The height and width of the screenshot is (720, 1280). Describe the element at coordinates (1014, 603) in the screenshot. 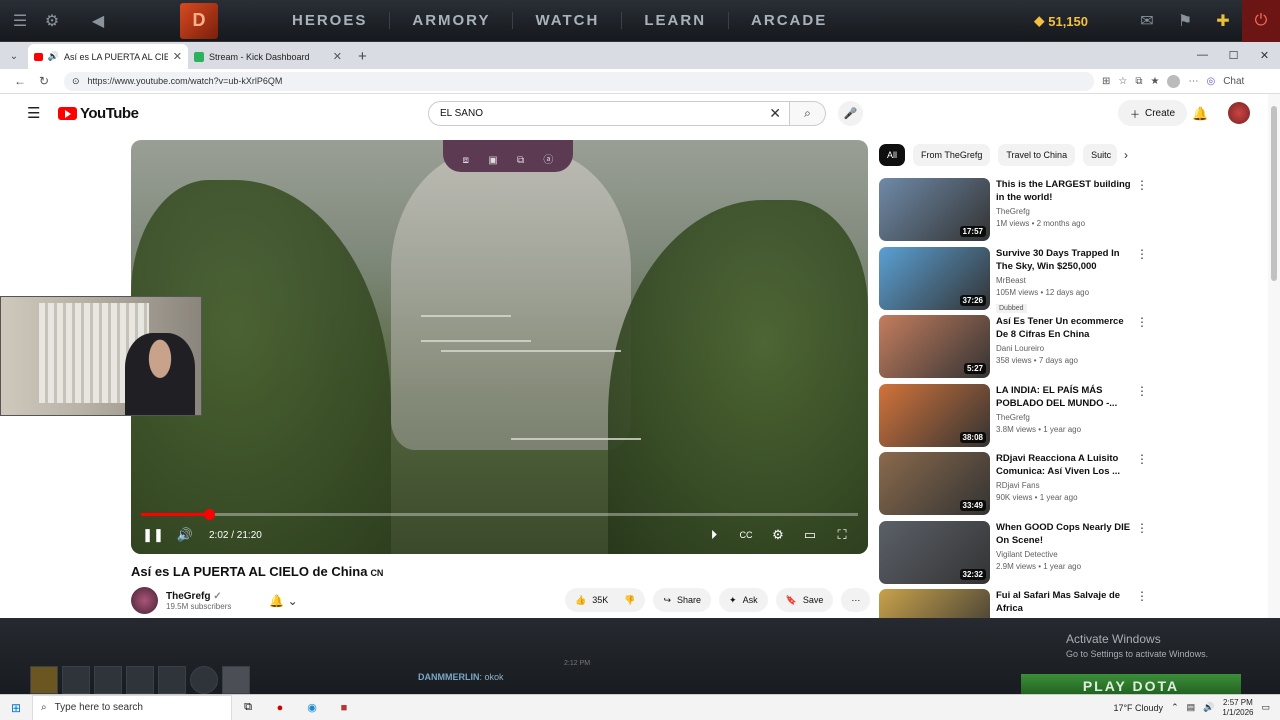

I see `recommendation-item: Fui al Safari Mas Salvaje de Africa ⋮` at that location.